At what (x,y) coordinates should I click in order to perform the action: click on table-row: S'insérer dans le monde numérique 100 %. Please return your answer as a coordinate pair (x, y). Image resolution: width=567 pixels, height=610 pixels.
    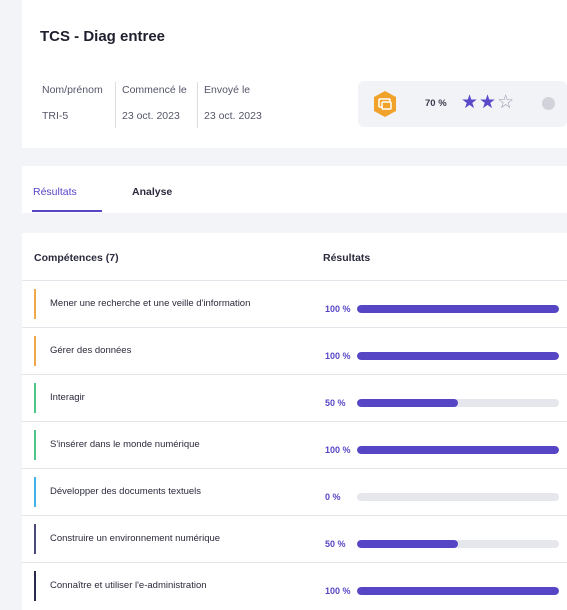
    Looking at the image, I should click on (294, 444).